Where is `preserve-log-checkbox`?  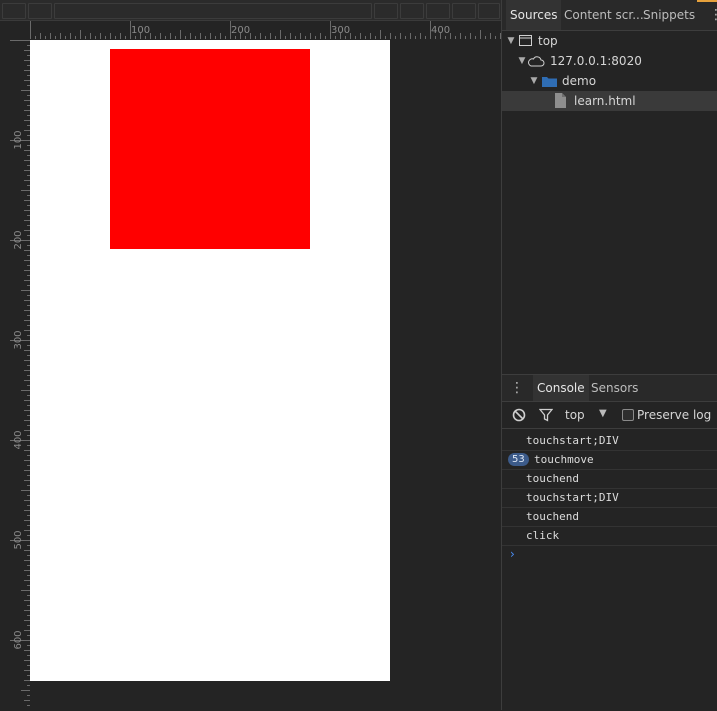 preserve-log-checkbox is located at coordinates (628, 415).